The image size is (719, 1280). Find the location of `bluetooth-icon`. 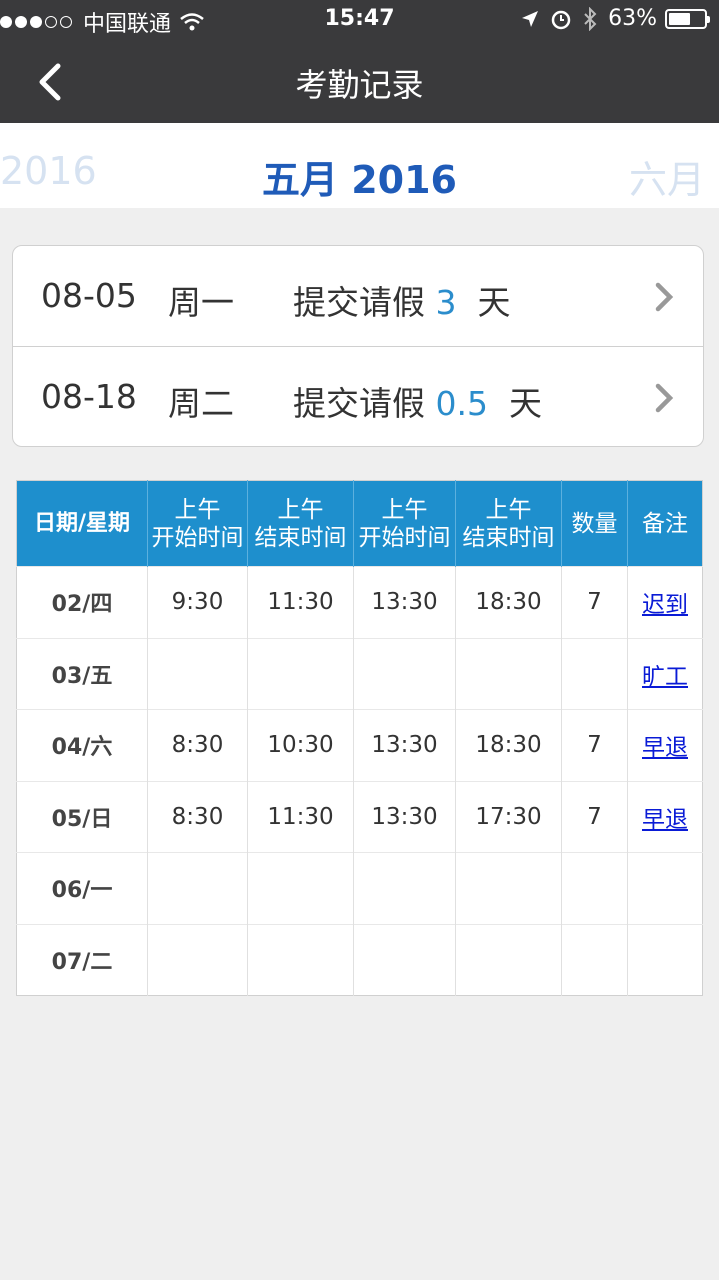

bluetooth-icon is located at coordinates (590, 18).